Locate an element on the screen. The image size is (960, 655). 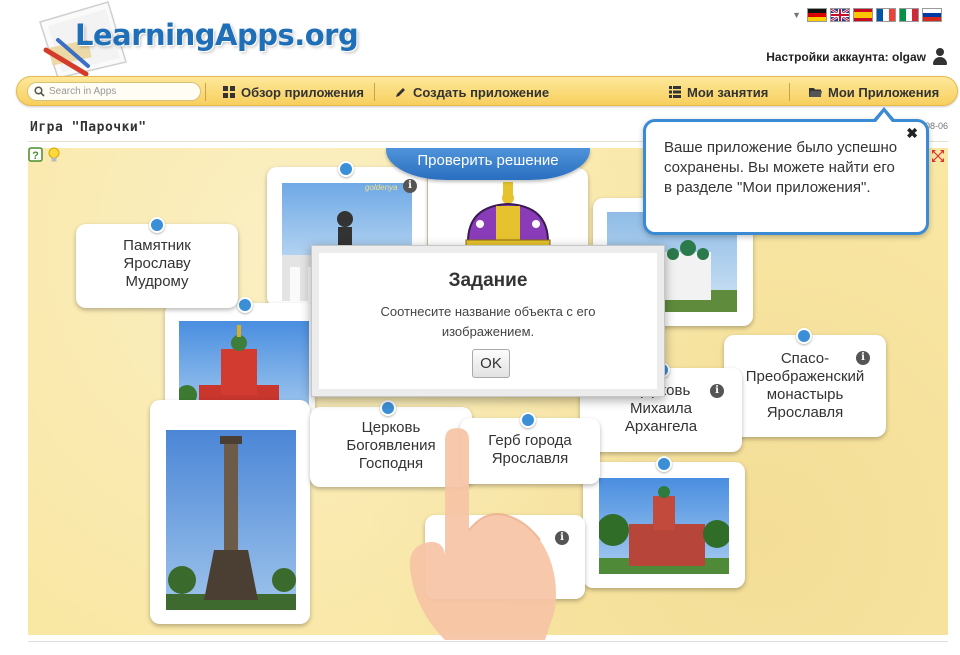
church-brick-photo is located at coordinates (664, 526).